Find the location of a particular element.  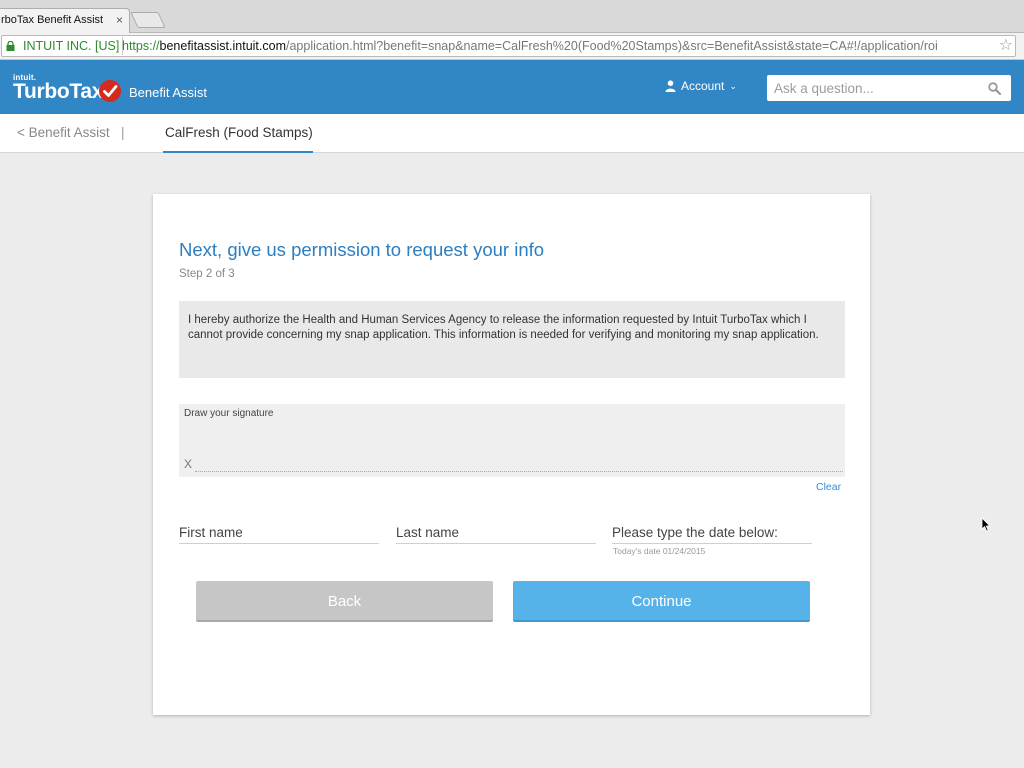

search-icon is located at coordinates (994, 88).